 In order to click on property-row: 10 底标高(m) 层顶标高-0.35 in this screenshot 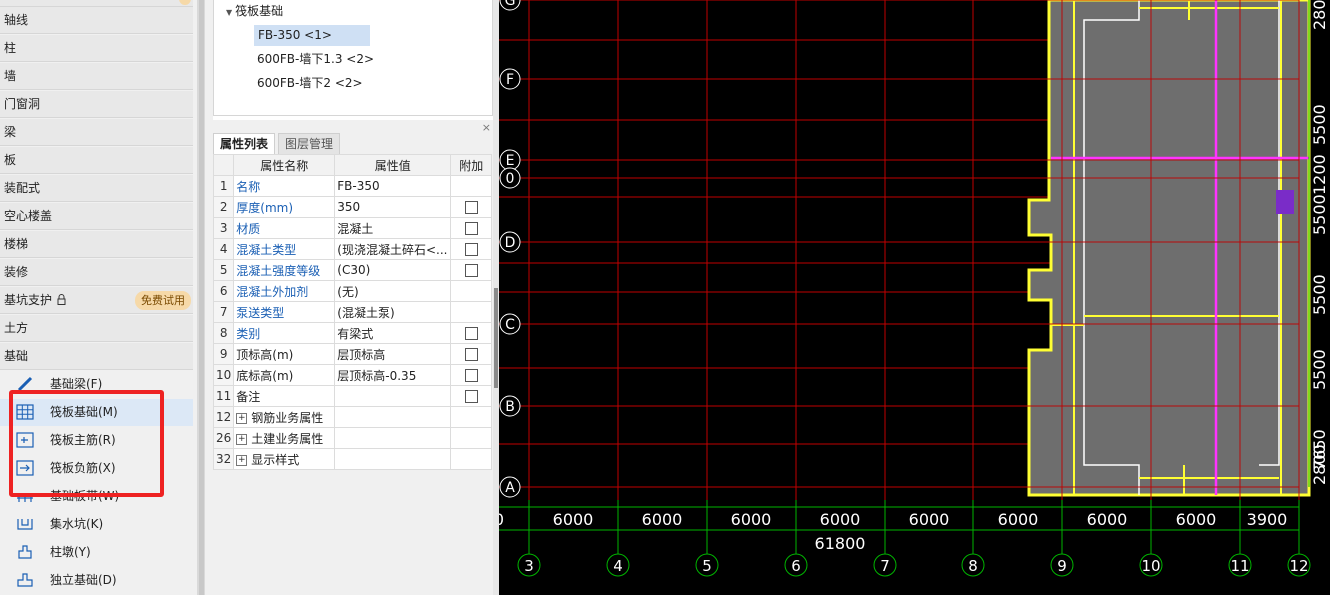, I will do `click(352, 375)`.